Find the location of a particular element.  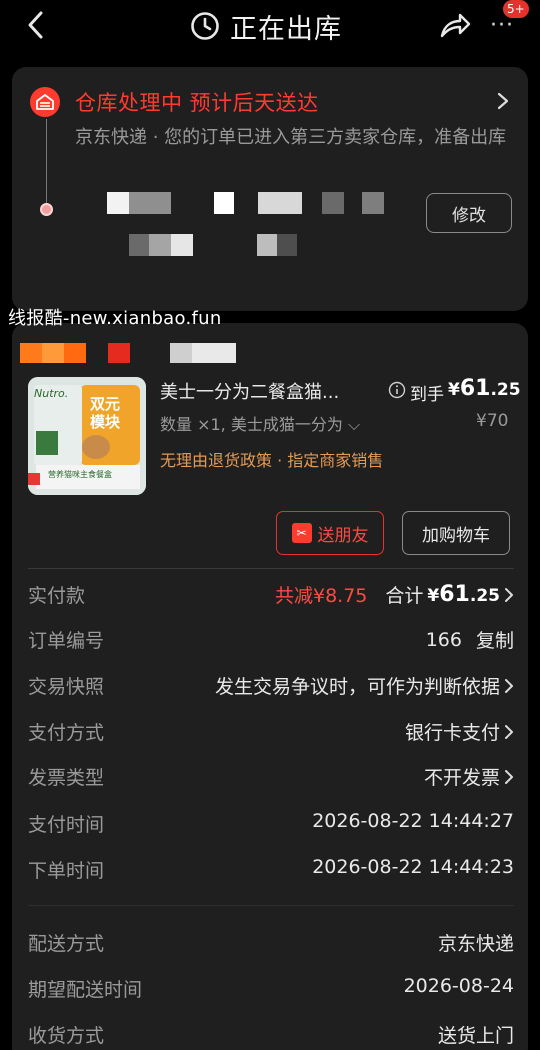

pay-time-label: 支付时间 is located at coordinates (66, 825).